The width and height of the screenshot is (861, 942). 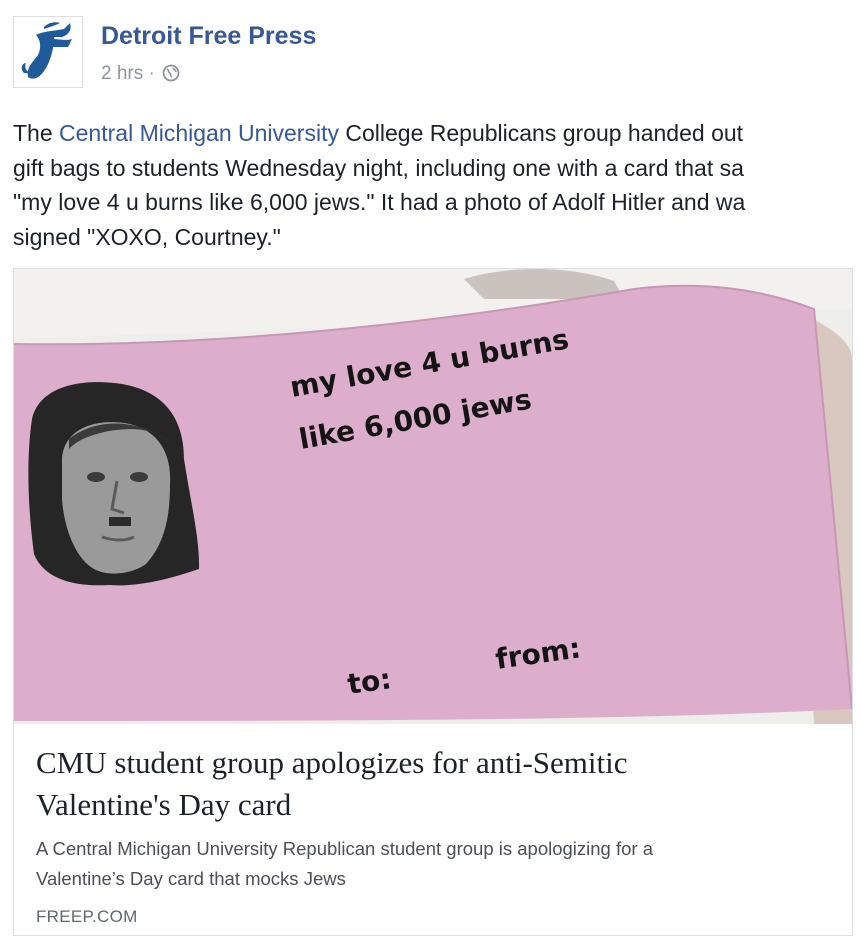 What do you see at coordinates (433, 56) in the screenshot?
I see `post-header: Detroit Free Press 2 hrs ·` at bounding box center [433, 56].